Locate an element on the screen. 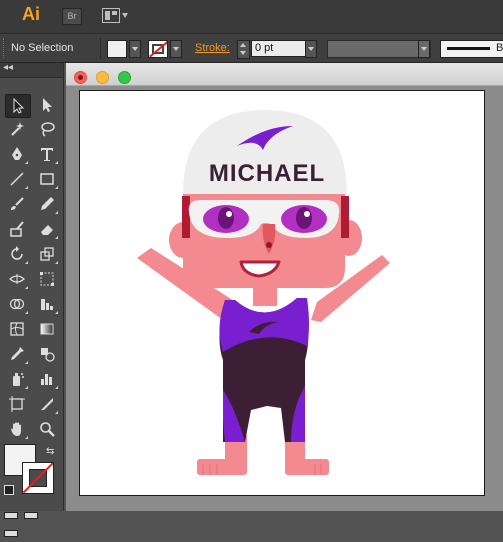  right-eye-shine is located at coordinates (307, 214).